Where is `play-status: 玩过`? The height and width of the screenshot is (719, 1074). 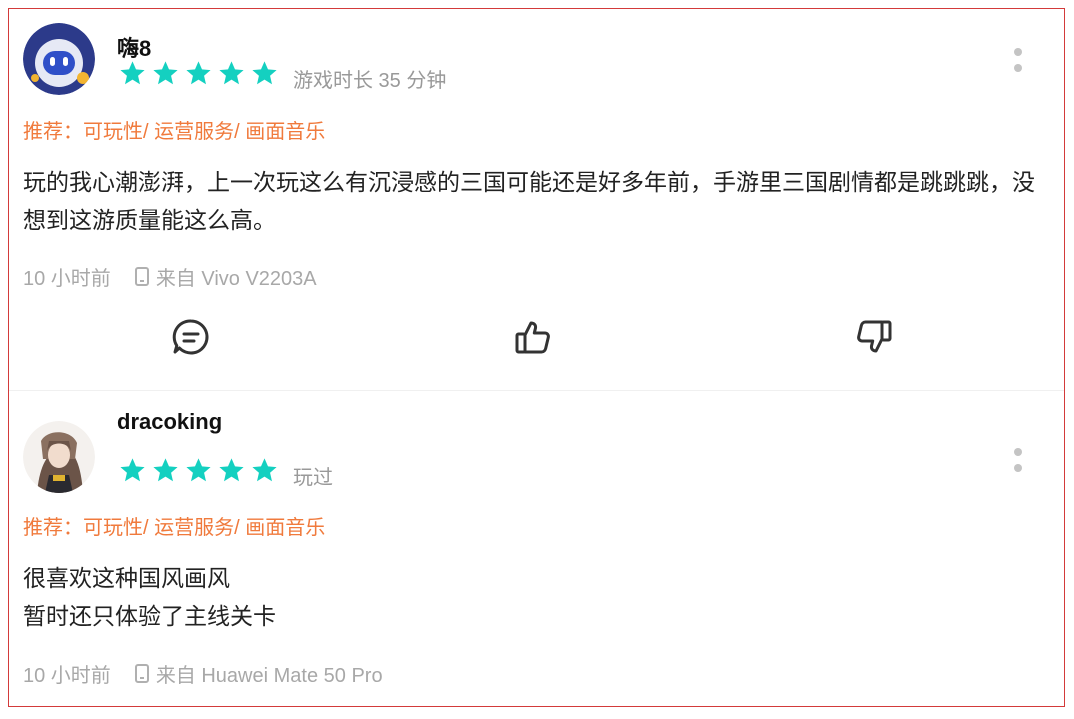
play-status: 玩过 is located at coordinates (313, 478).